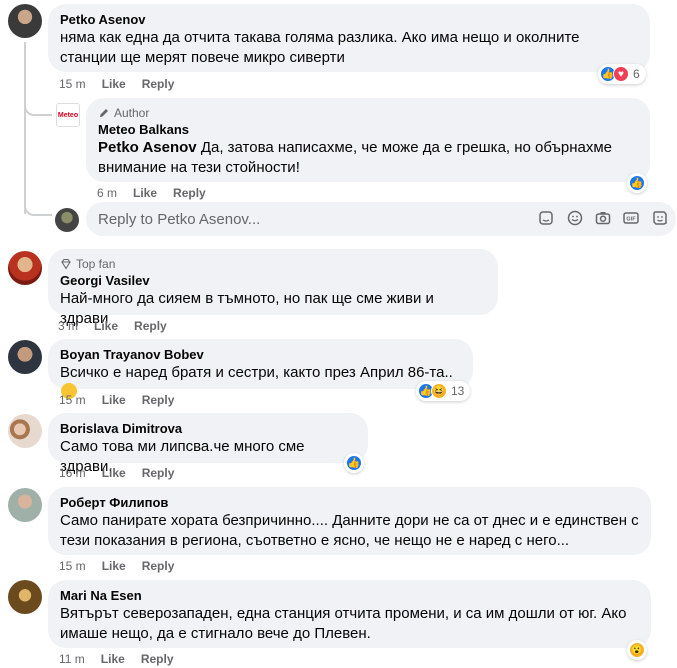 This screenshot has height=668, width=677. Describe the element at coordinates (68, 326) in the screenshot. I see `comment-time: 3 m` at that location.